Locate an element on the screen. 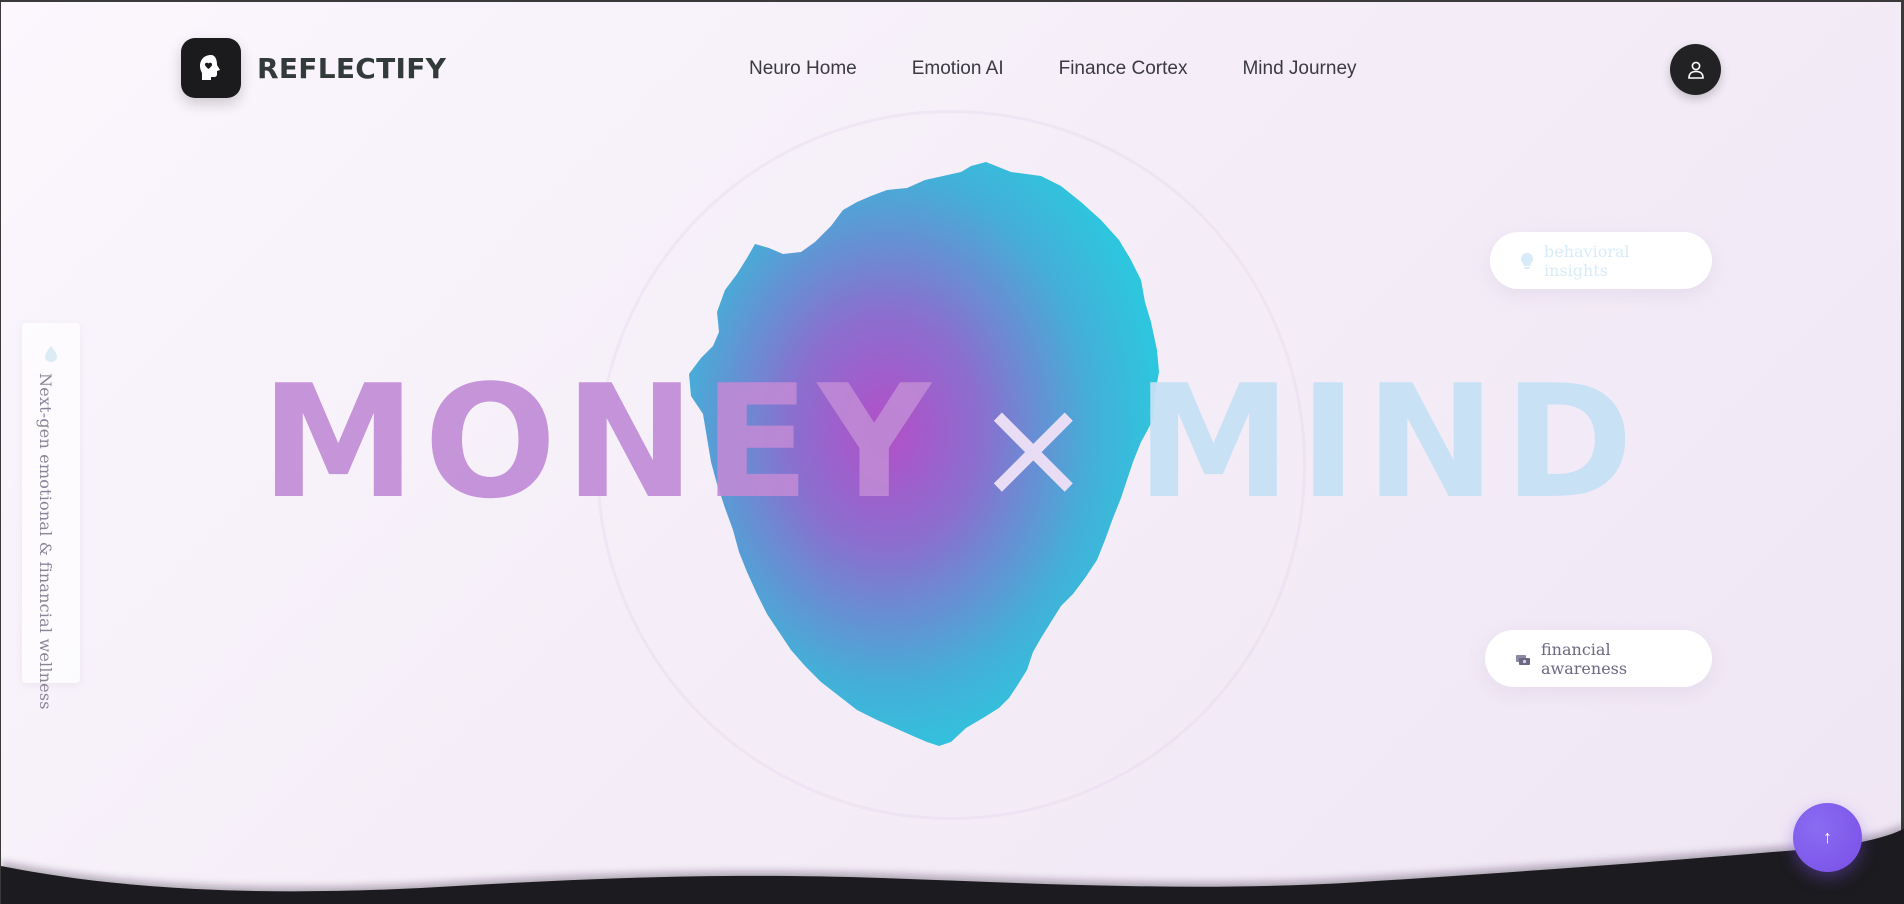 Image resolution: width=1904 pixels, height=904 pixels. brand-name: REFLECTIFY is located at coordinates (352, 68).